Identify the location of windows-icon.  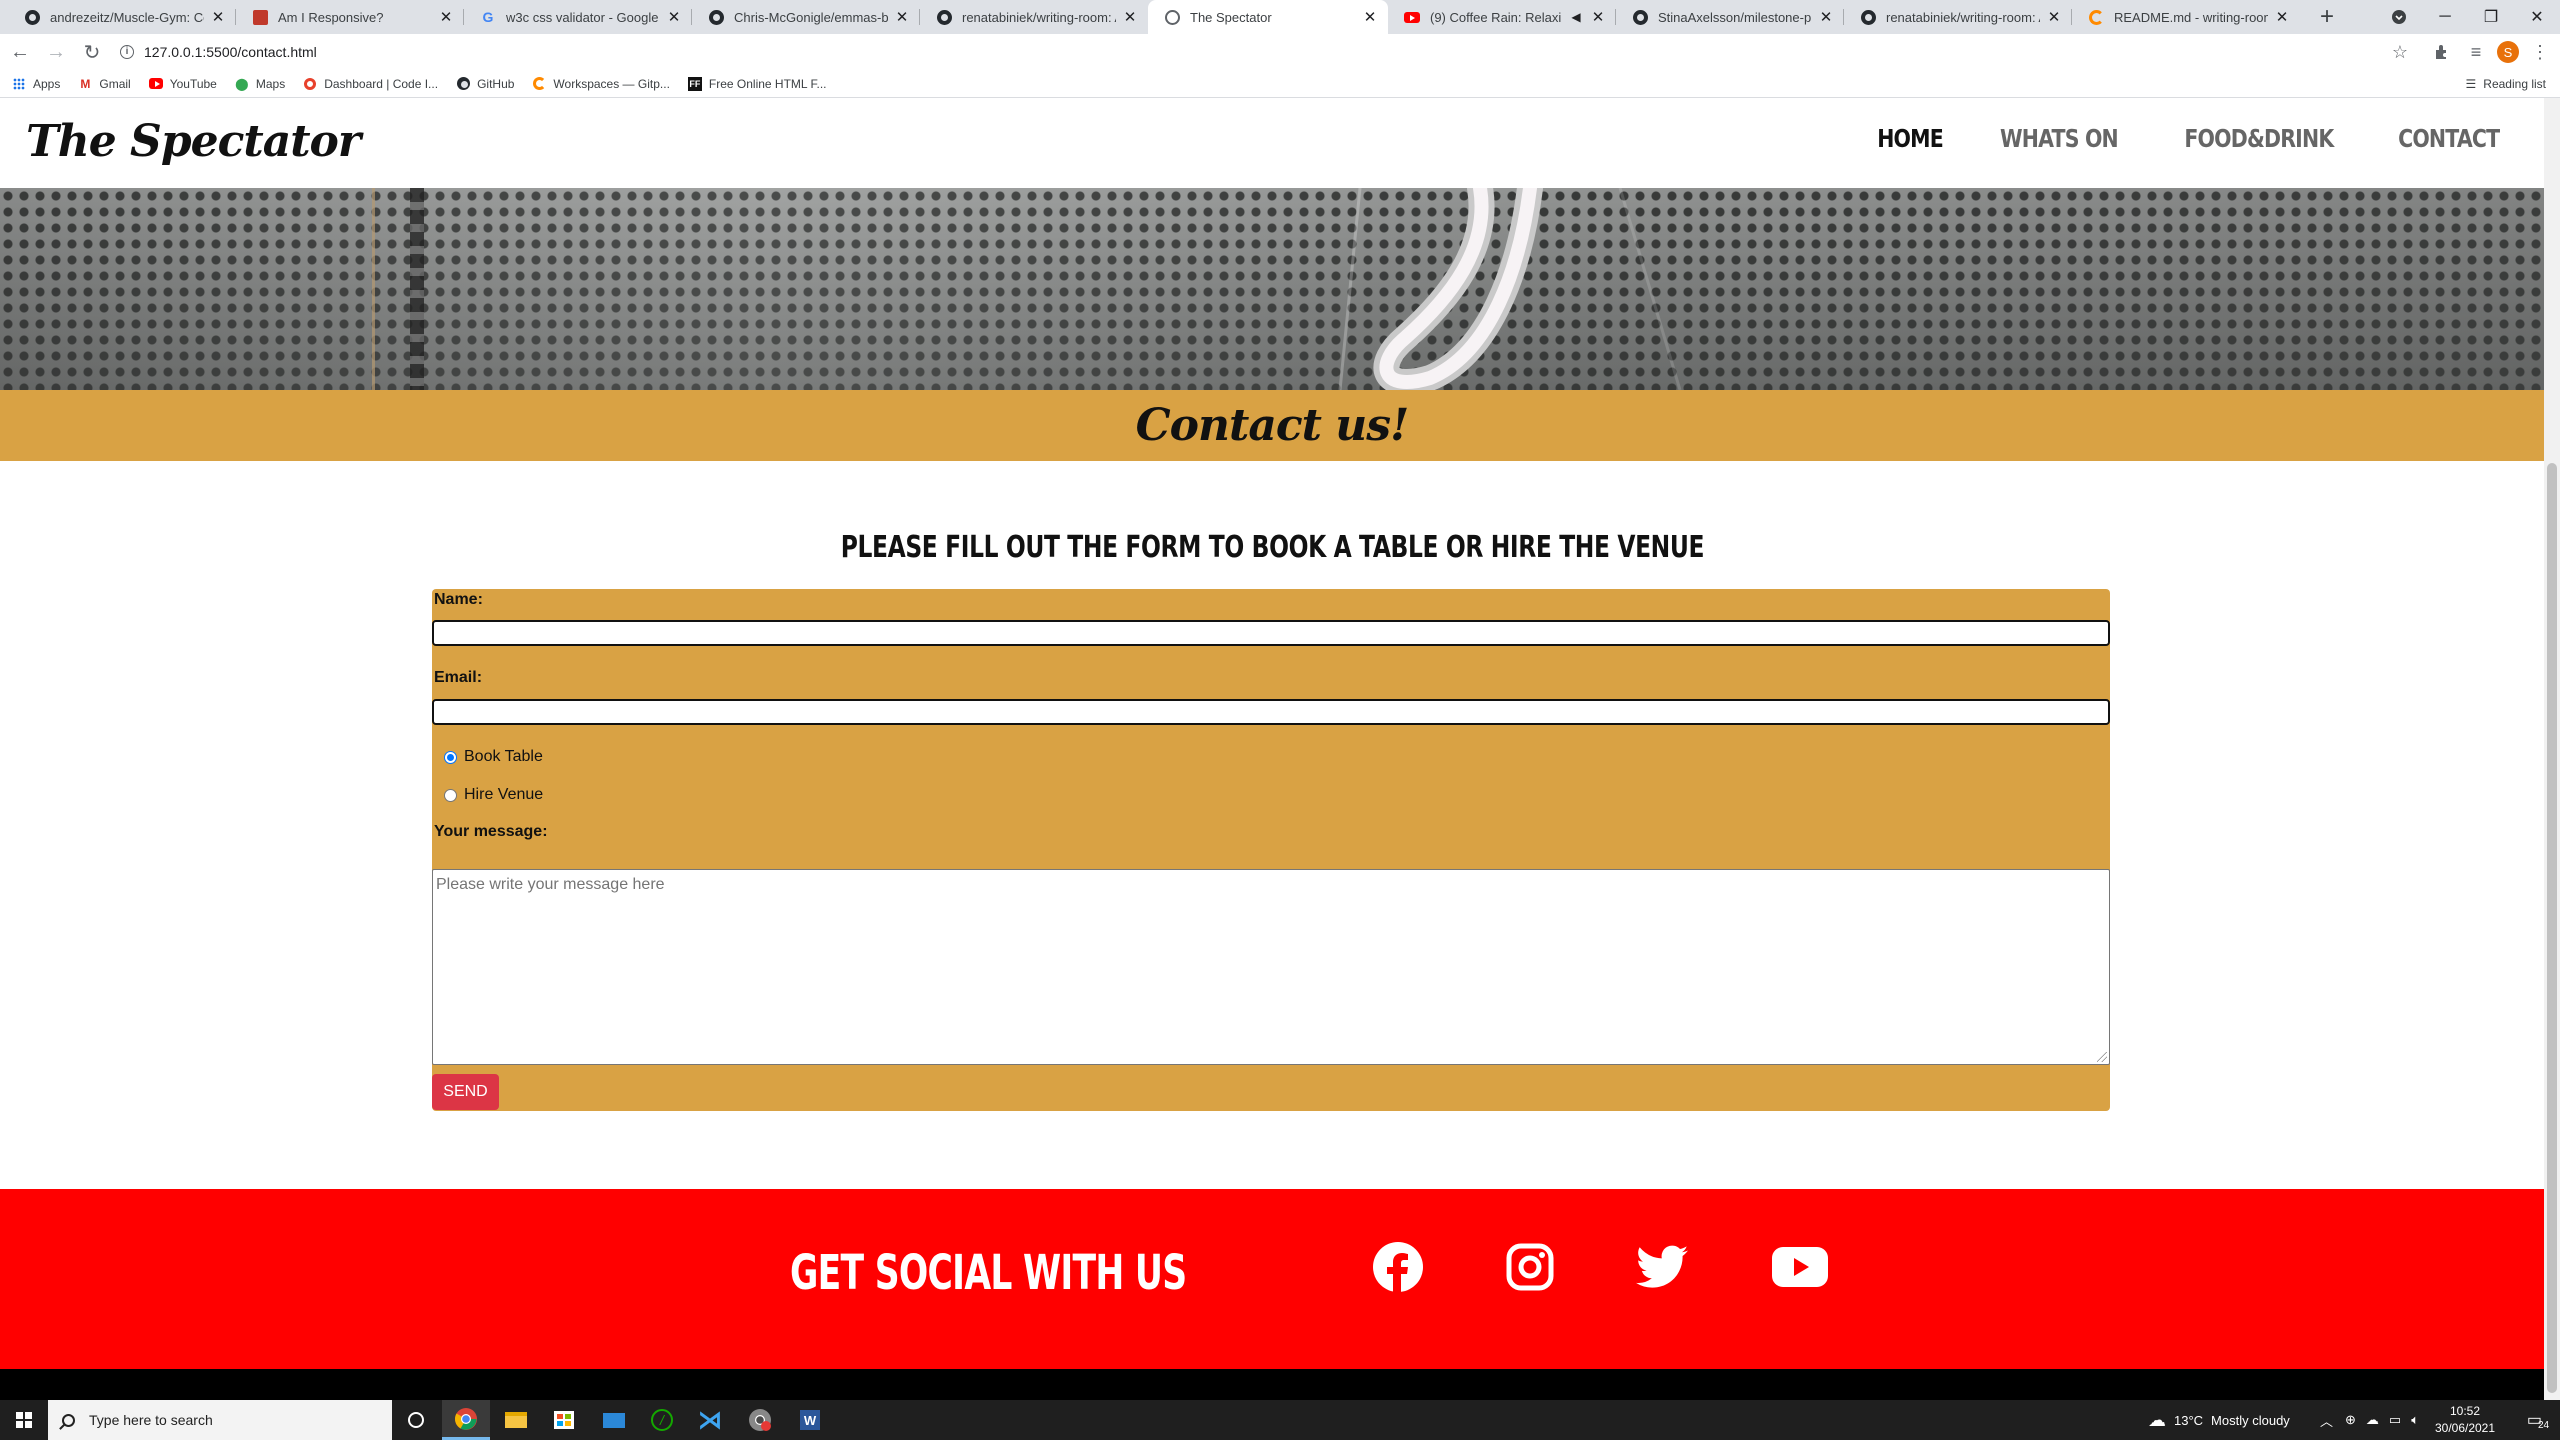
(24, 1420).